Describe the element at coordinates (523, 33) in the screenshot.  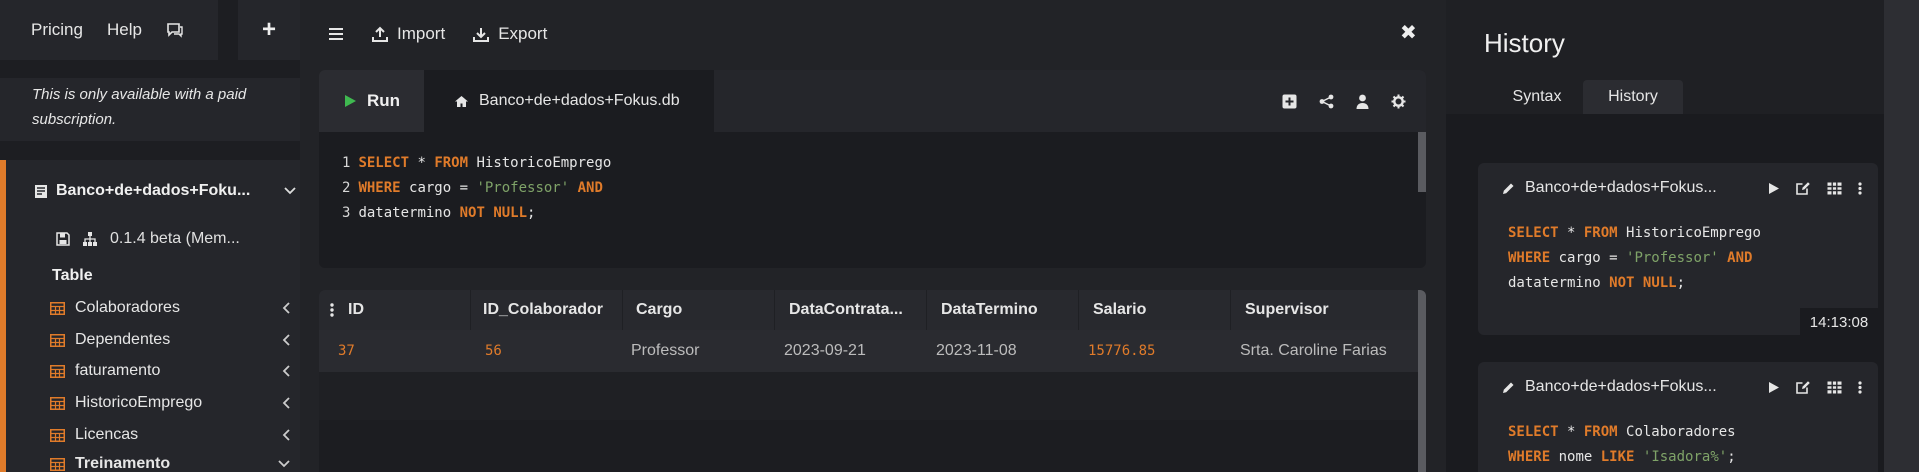
I see `export-label: Export` at that location.